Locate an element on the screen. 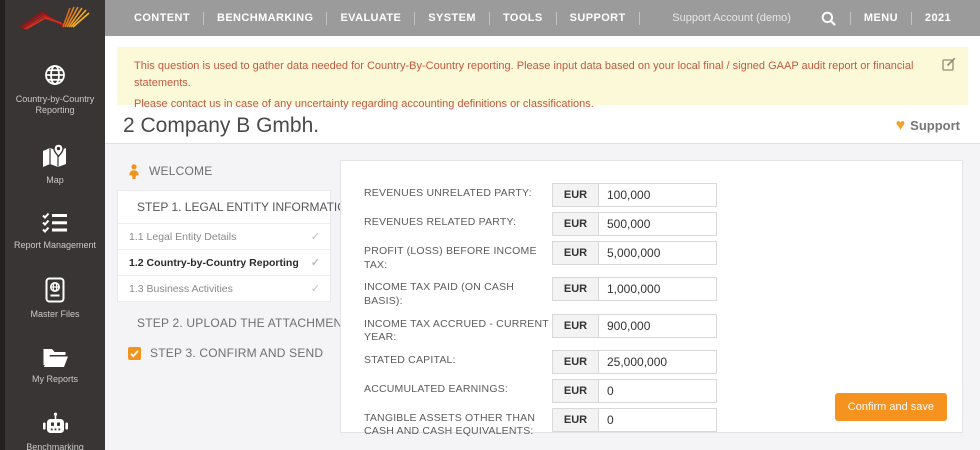  passport-icon is located at coordinates (55, 290).